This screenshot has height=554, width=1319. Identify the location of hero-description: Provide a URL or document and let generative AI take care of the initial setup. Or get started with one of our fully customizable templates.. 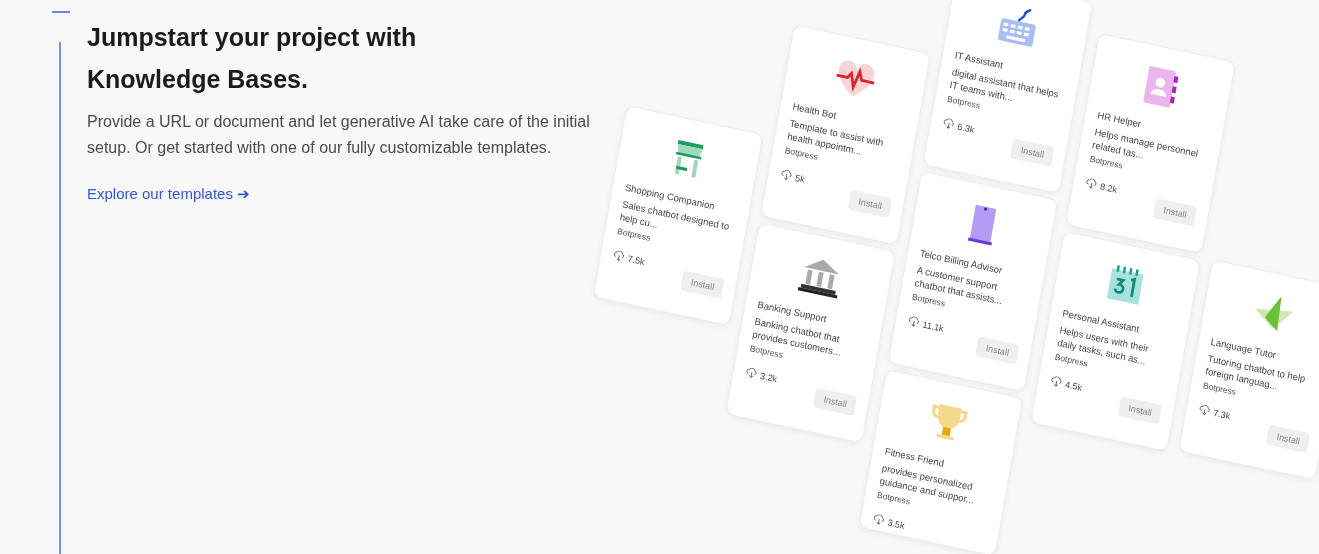
(339, 135).